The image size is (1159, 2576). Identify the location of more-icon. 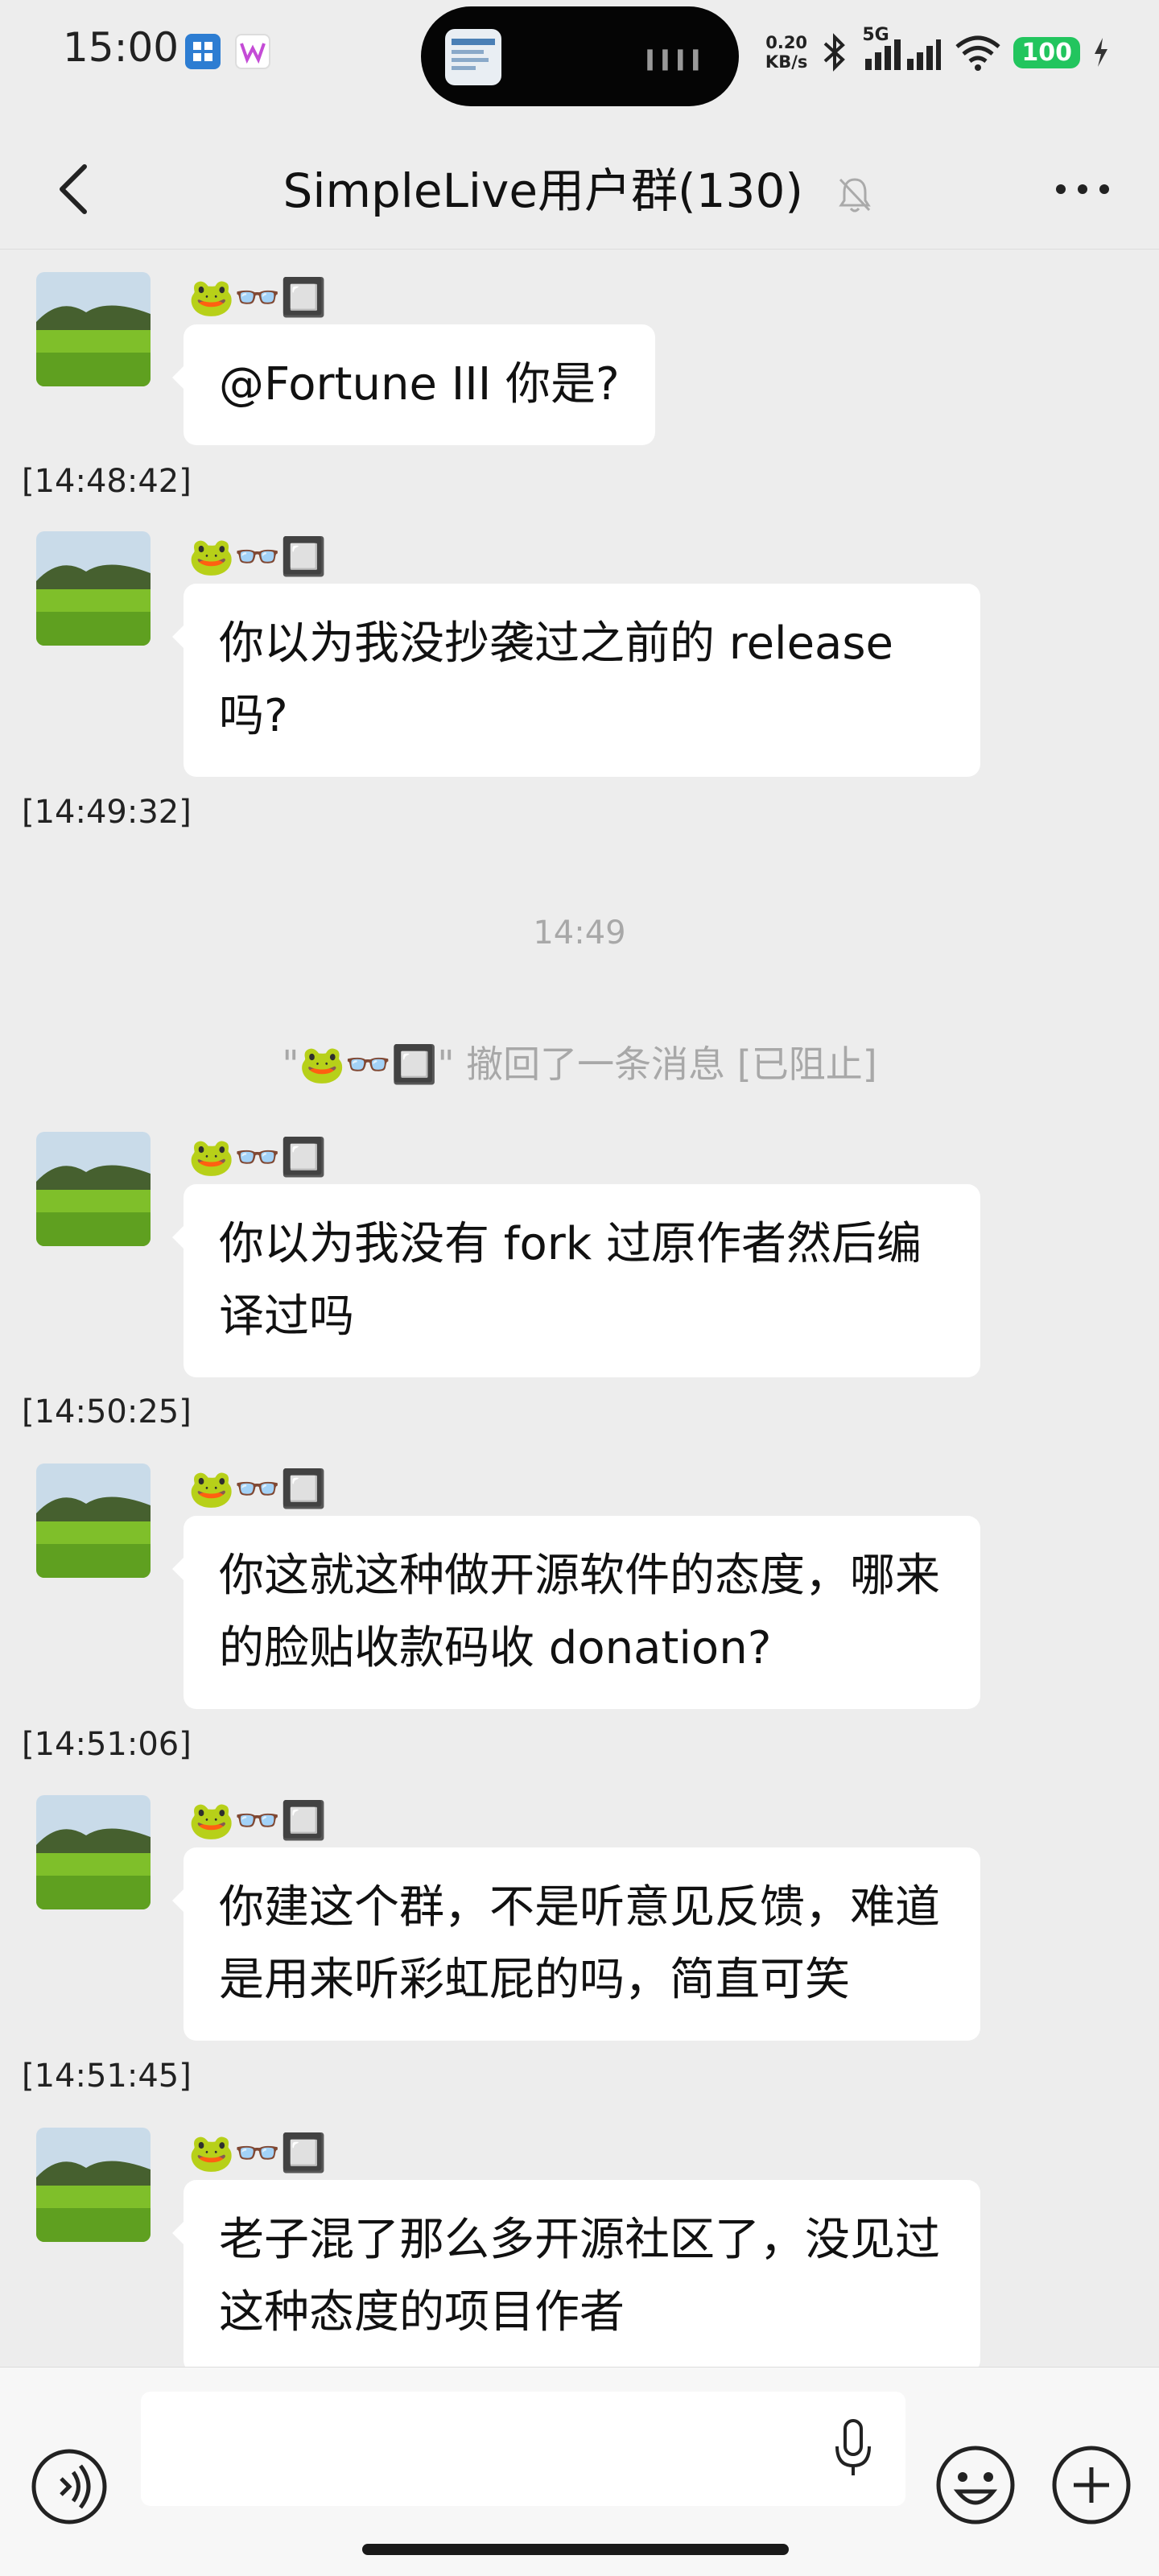
(1082, 189).